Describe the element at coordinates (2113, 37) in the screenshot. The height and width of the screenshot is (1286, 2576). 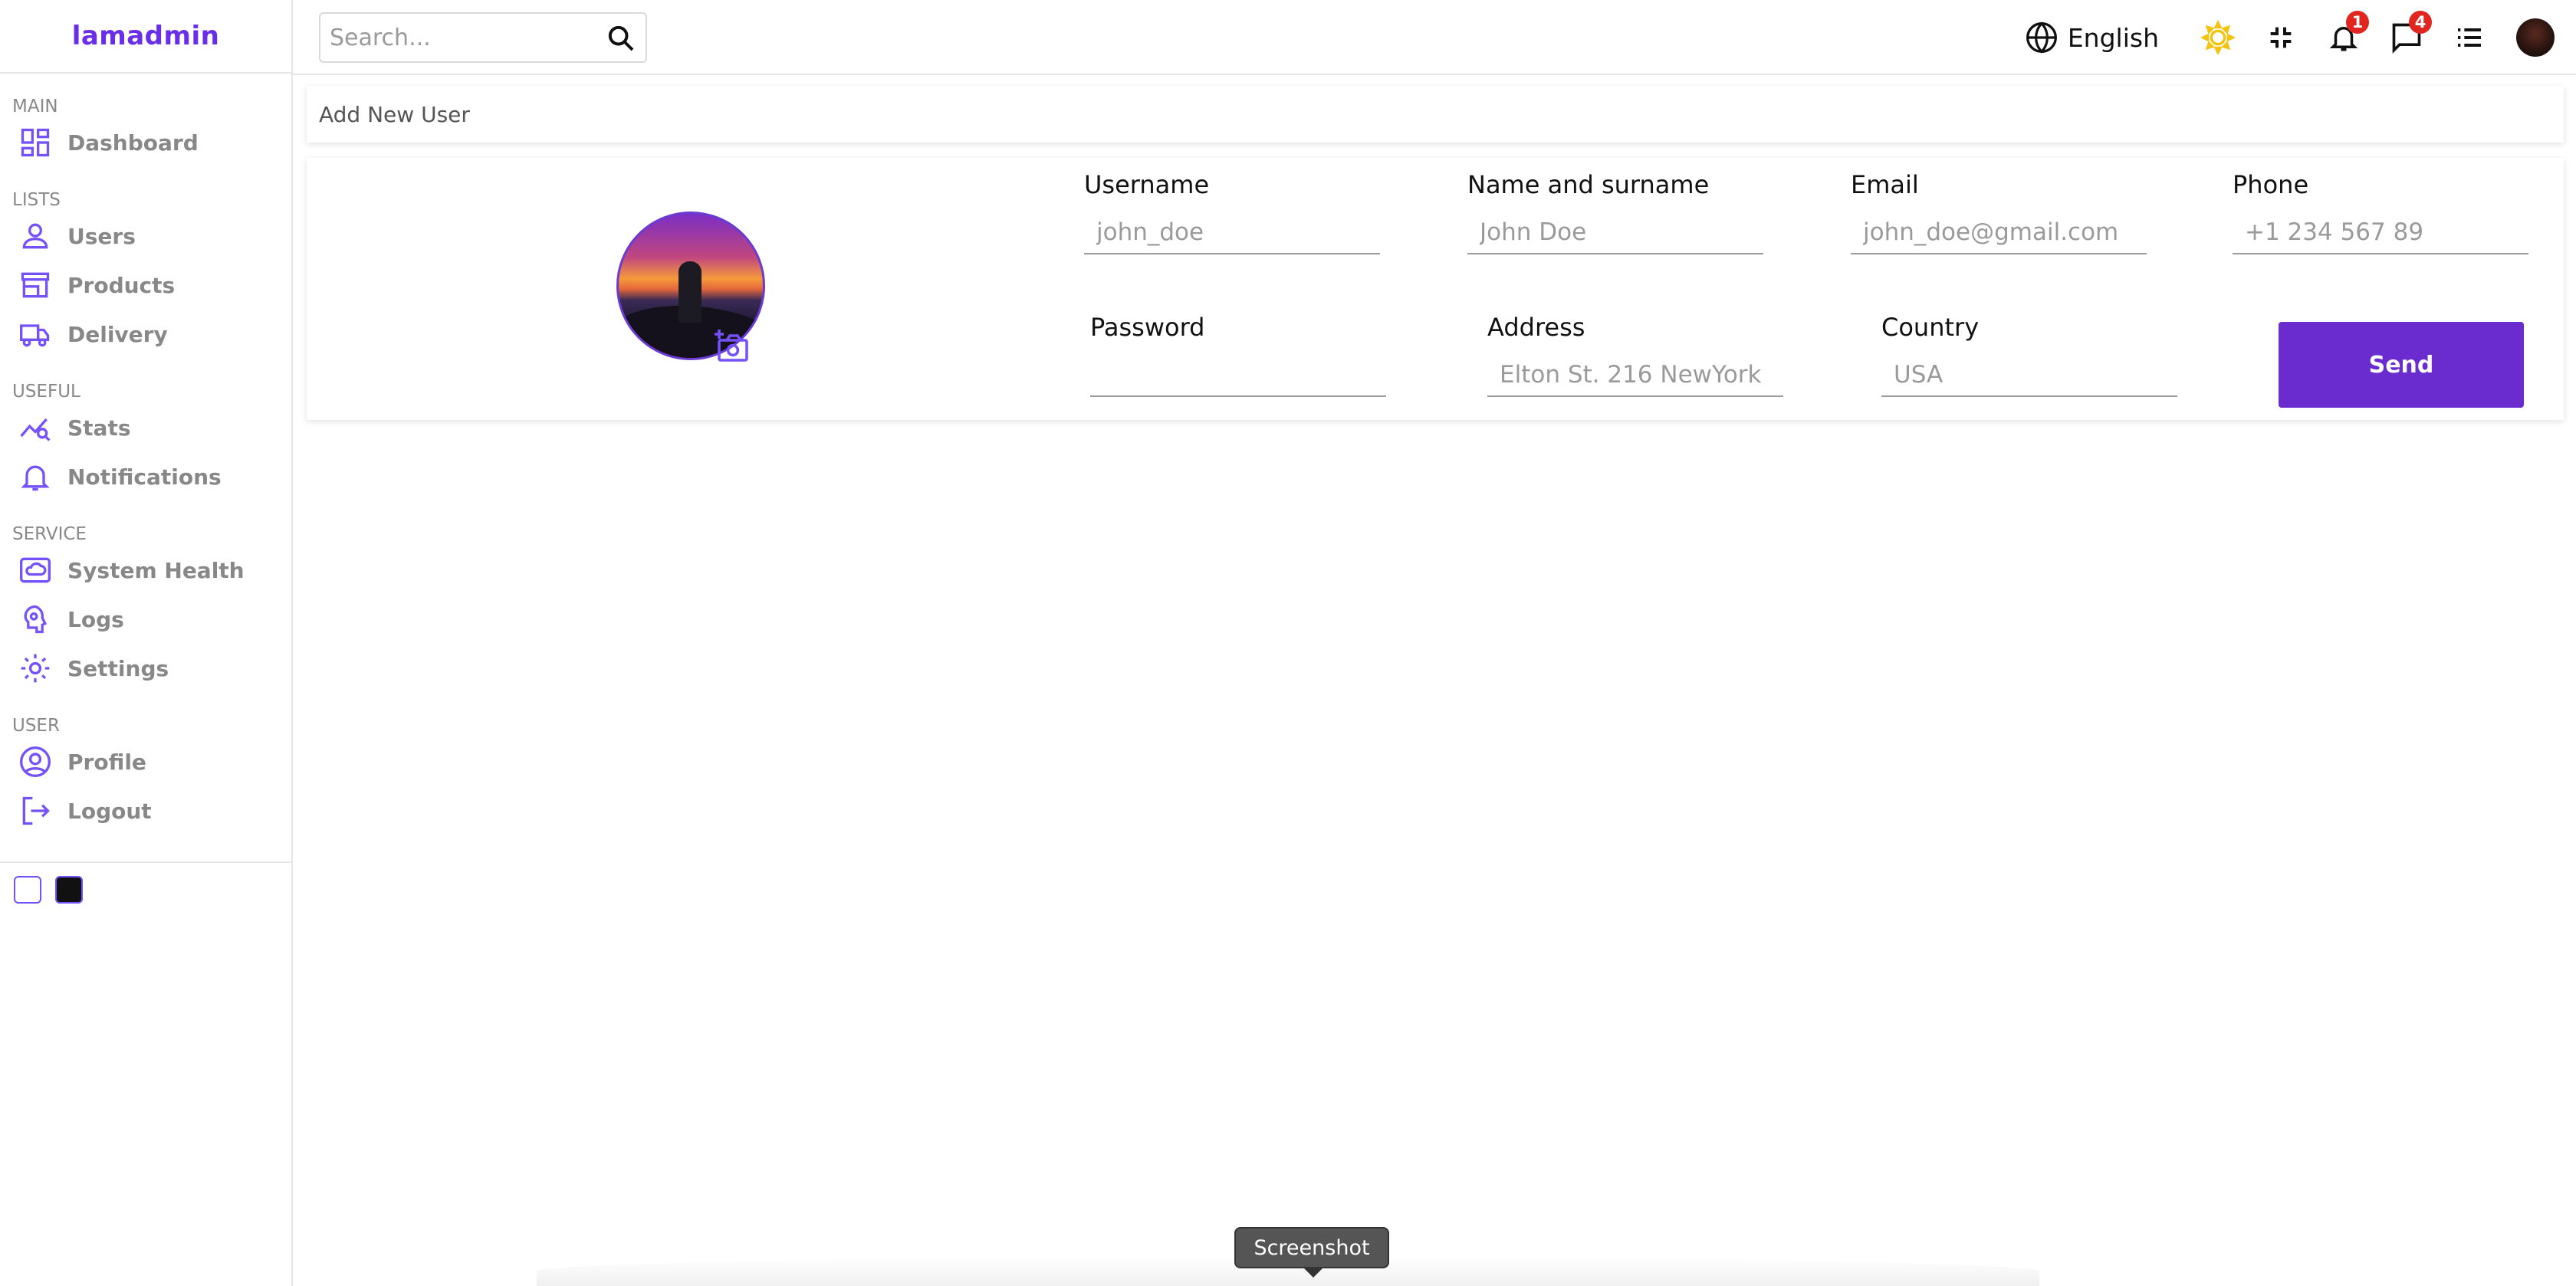
I see `language-label: English` at that location.